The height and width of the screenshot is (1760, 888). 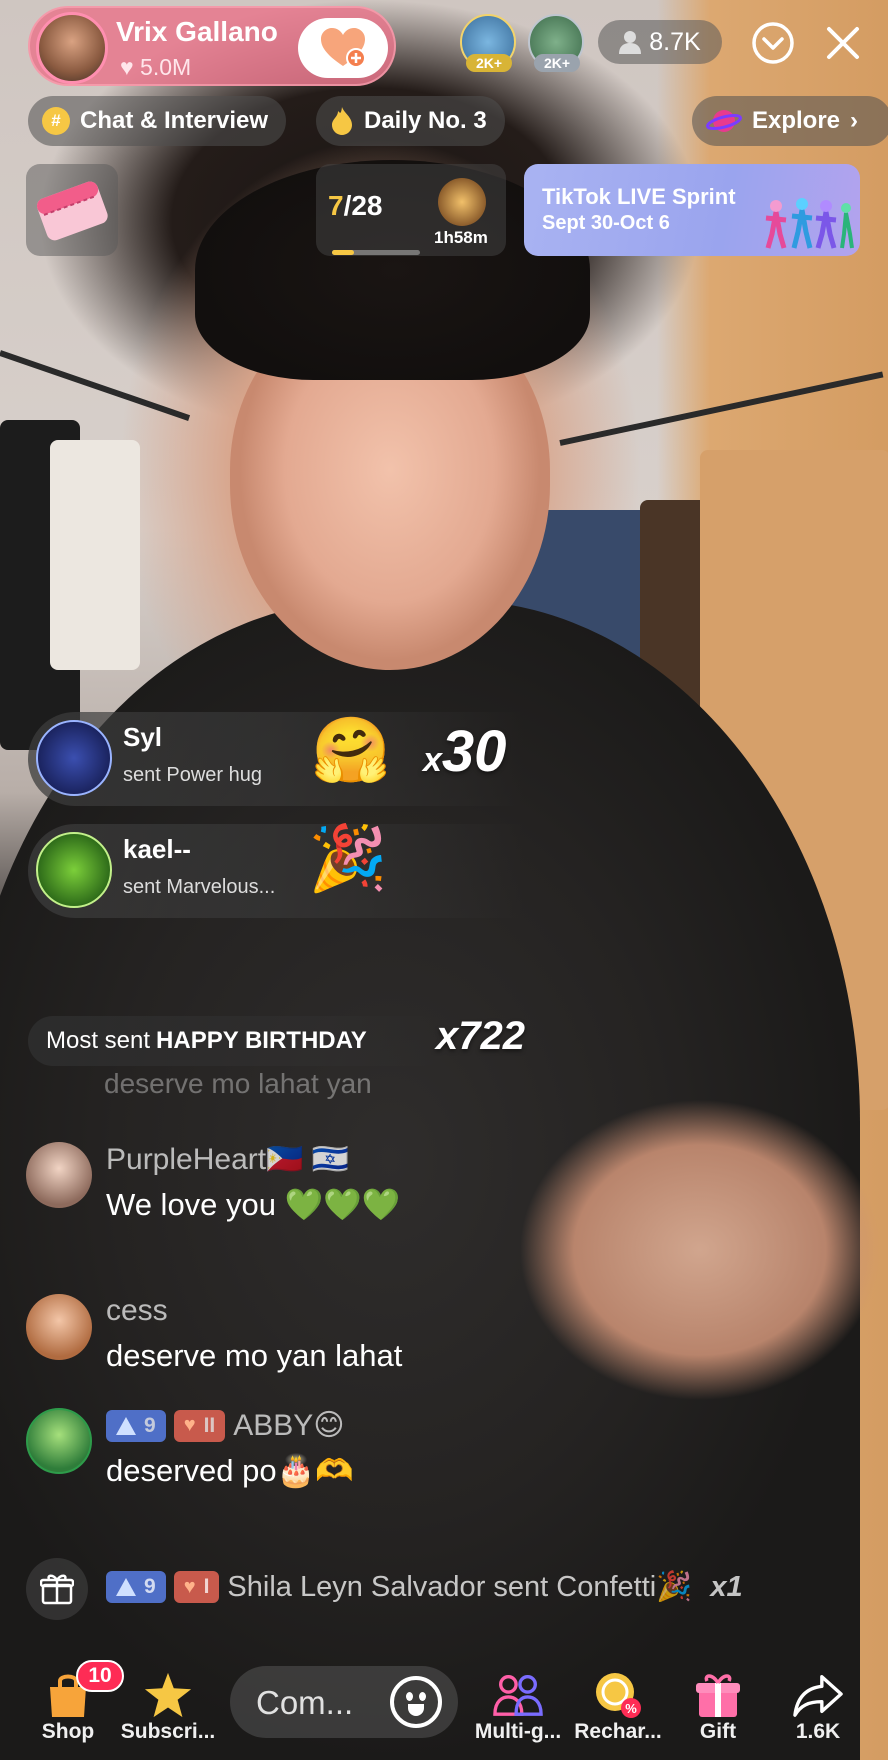 What do you see at coordinates (363, 205) in the screenshot?
I see `rank-total: /28` at bounding box center [363, 205].